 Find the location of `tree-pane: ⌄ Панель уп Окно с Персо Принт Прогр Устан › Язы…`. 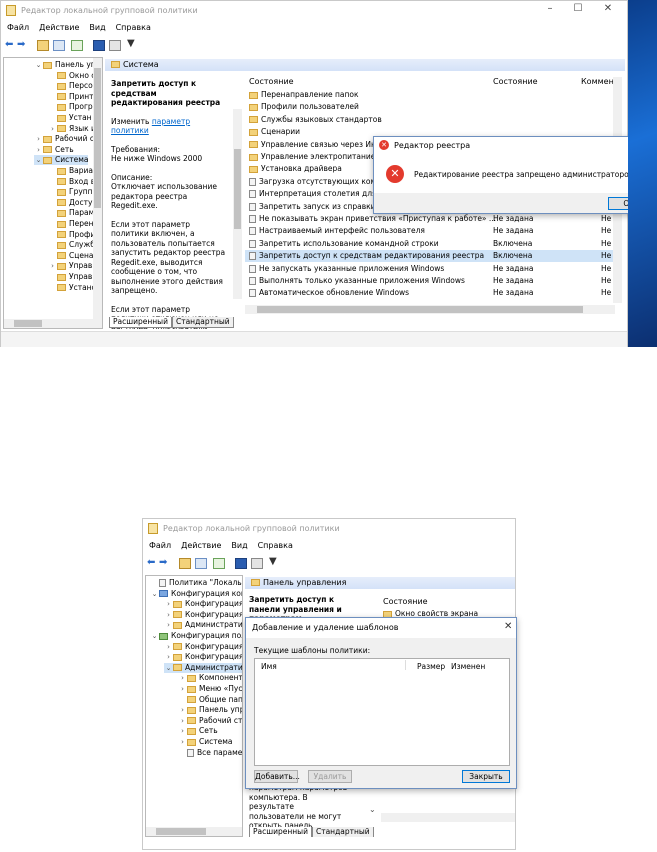

tree-pane: ⌄ Панель уп Окно с Персо Принт Прогр Устан › Язы… is located at coordinates (53, 193).